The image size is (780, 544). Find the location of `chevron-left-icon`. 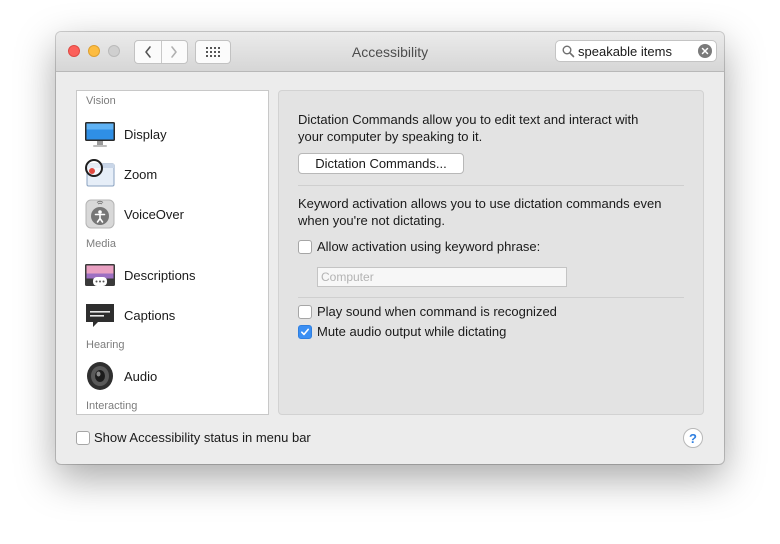

chevron-left-icon is located at coordinates (147, 52).